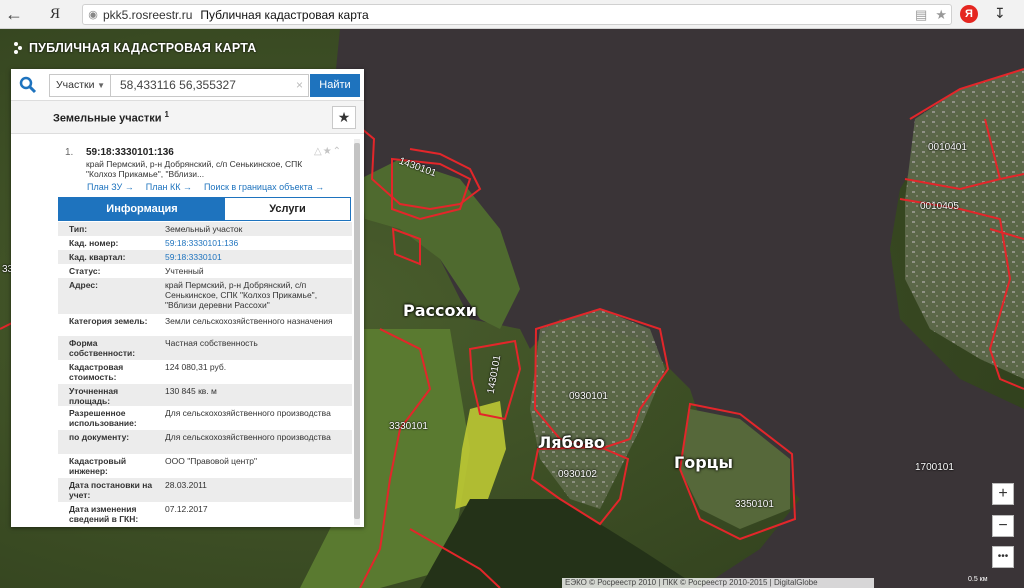  I want to click on url-domain: pkk5.rosreestr.ru, so click(148, 14).